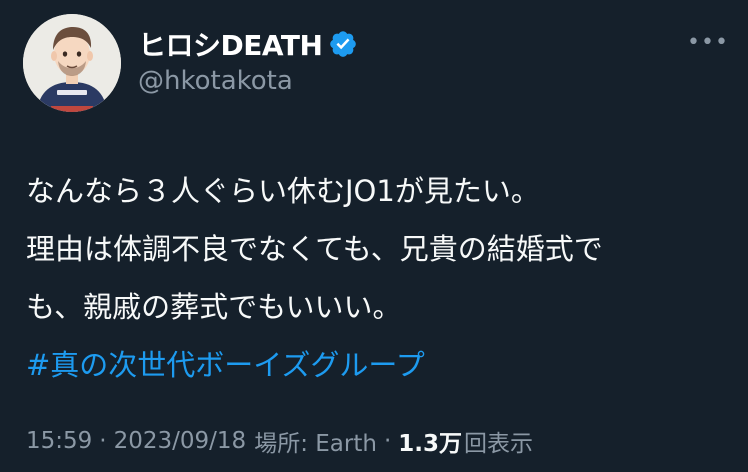 This screenshot has height=472, width=748. Describe the element at coordinates (343, 44) in the screenshot. I see `verified-badge-icon` at that location.